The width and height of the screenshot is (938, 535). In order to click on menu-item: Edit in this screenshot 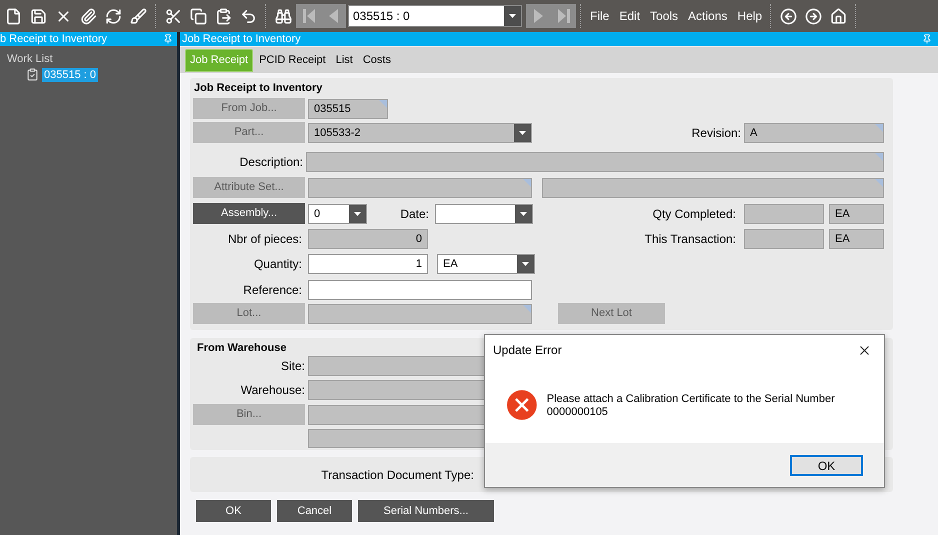, I will do `click(629, 16)`.